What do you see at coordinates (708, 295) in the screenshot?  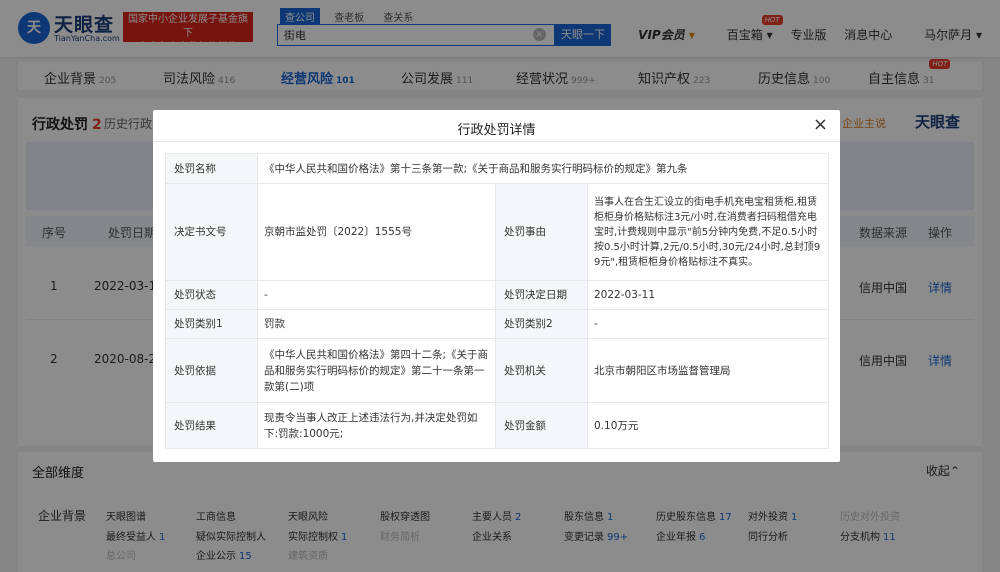 I see `decision-date-value: 2022-03-11` at bounding box center [708, 295].